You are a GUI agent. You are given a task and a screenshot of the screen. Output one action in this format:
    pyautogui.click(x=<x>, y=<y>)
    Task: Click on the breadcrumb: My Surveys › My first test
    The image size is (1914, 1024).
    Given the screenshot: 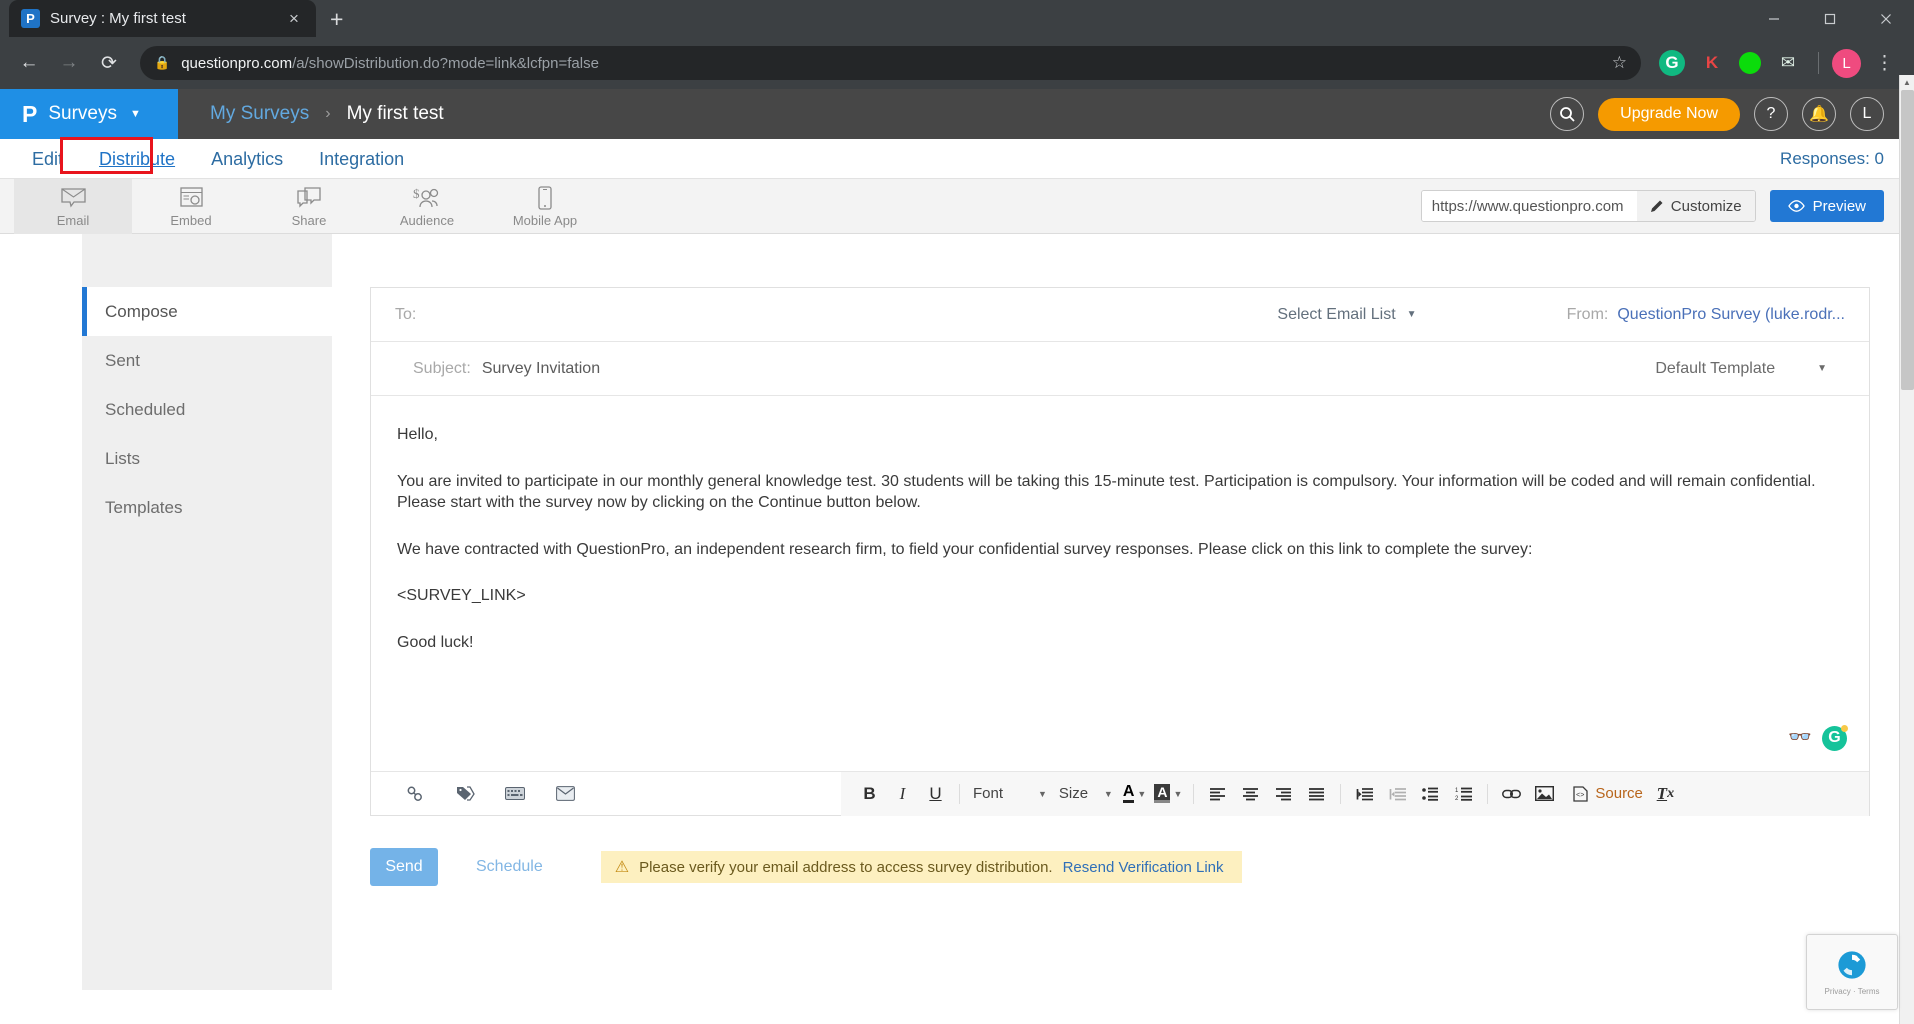 What is the action you would take?
    pyautogui.click(x=311, y=114)
    